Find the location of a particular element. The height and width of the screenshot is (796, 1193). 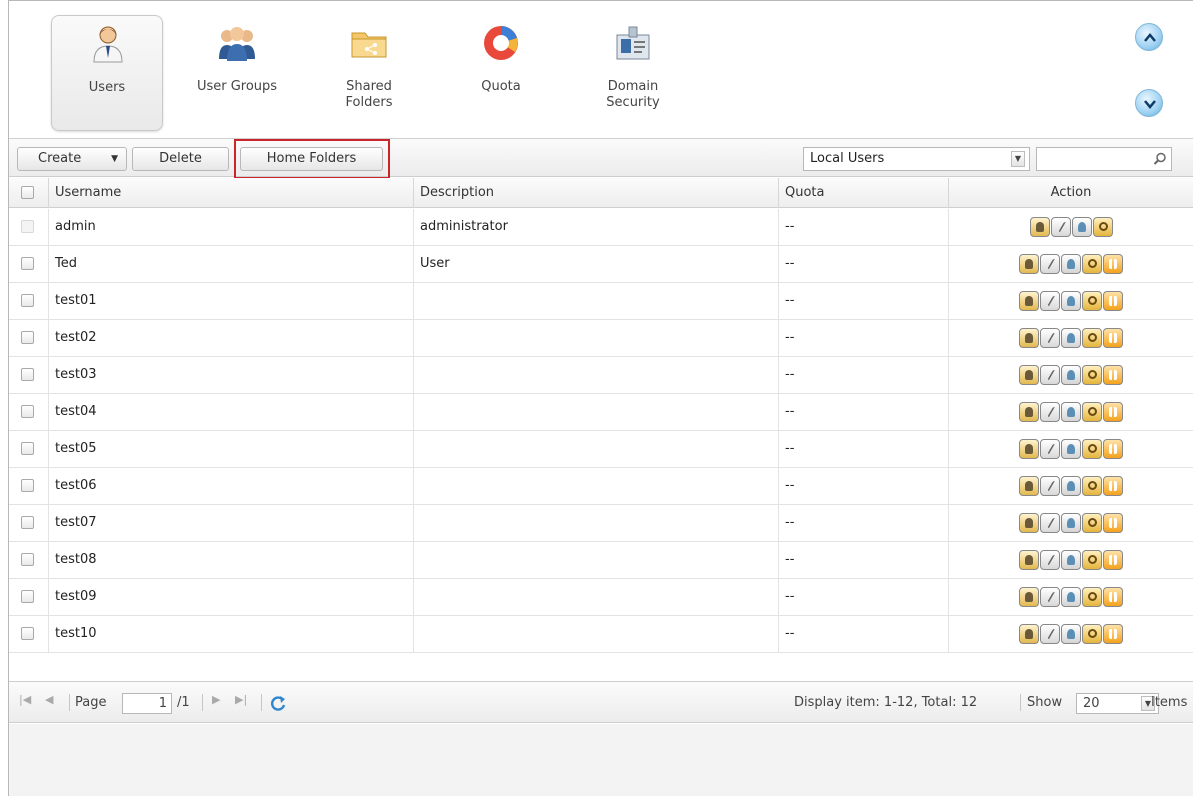

nav-domain-security: Domain Security is located at coordinates (633, 73).